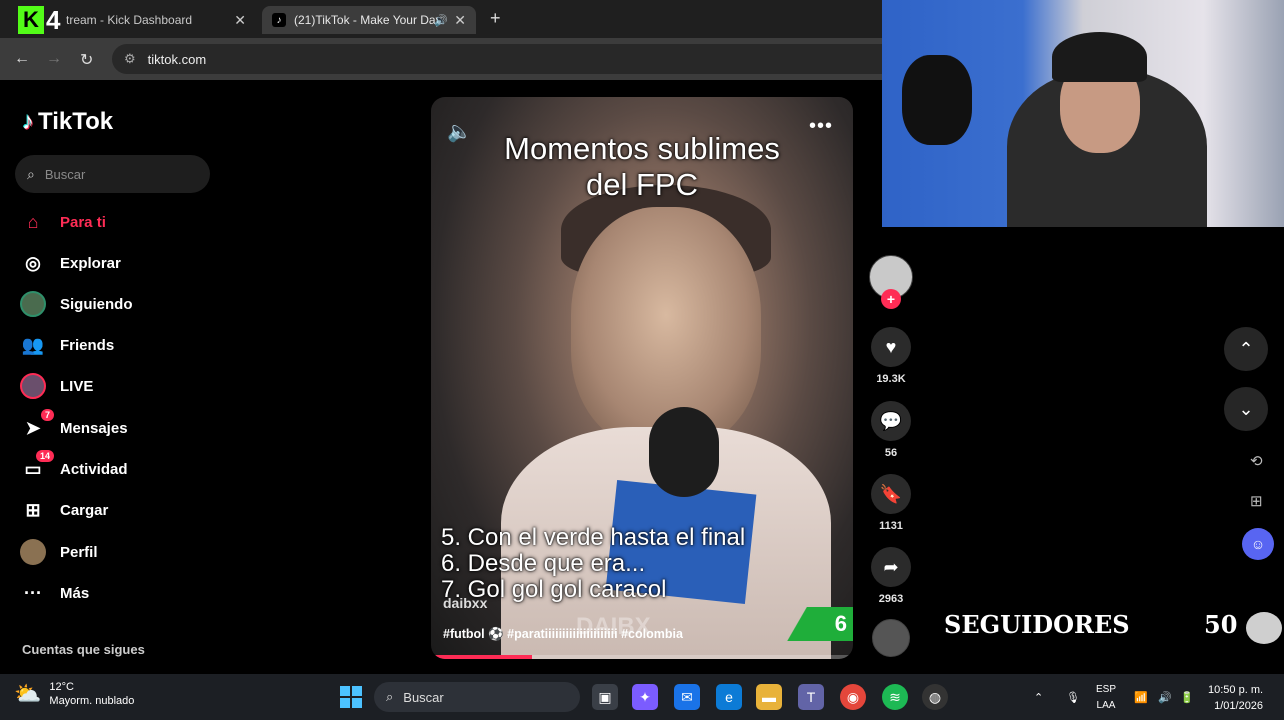 The image size is (1284, 720). Describe the element at coordinates (891, 282) in the screenshot. I see `creator-avatar: +` at that location.